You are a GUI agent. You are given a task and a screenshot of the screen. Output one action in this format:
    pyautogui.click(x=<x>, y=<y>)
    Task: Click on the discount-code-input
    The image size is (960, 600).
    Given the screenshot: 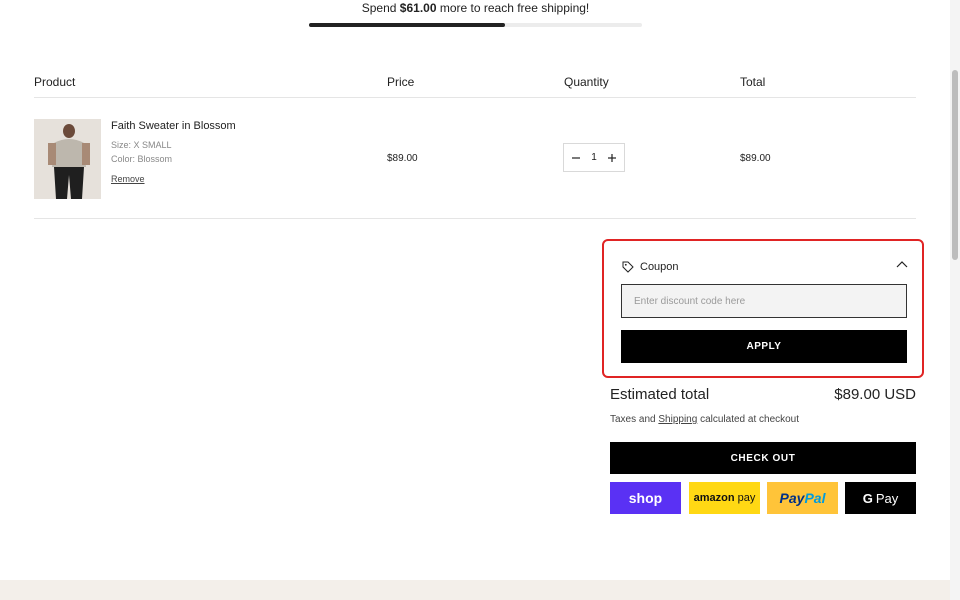 What is the action you would take?
    pyautogui.click(x=764, y=301)
    